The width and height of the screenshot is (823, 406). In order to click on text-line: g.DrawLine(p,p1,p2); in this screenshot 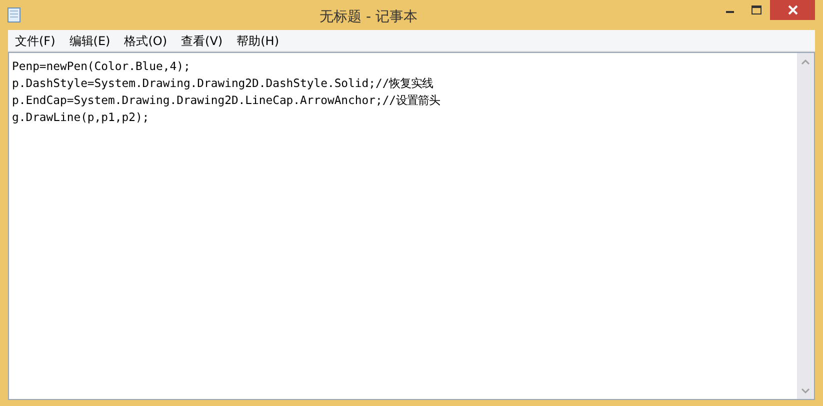, I will do `click(81, 117)`.